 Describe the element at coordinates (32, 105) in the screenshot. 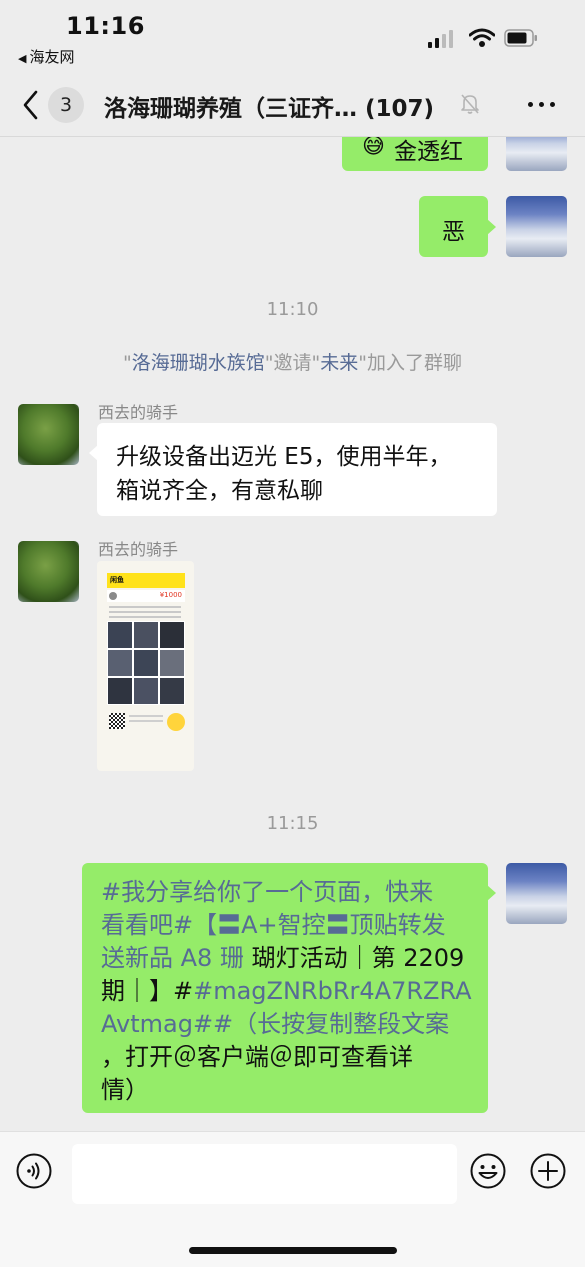

I see `back-chevron-icon` at that location.